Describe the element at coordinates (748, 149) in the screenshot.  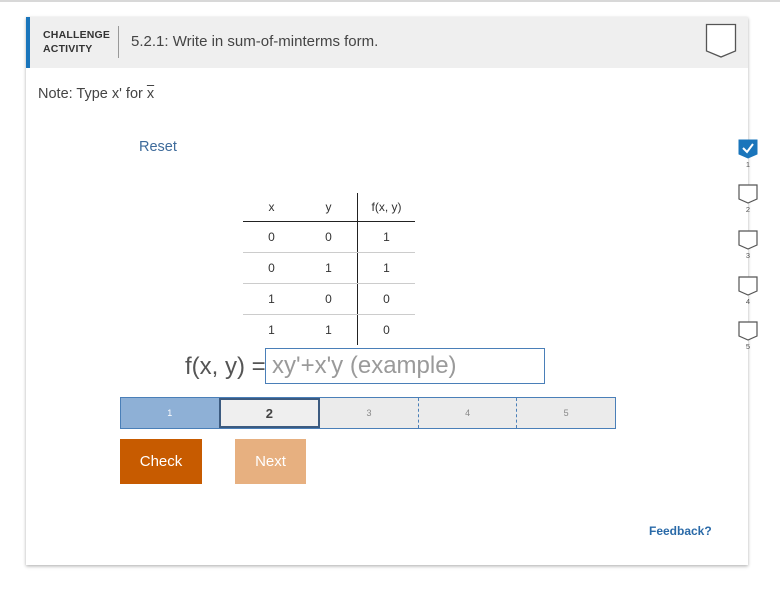
I see `check-badge-icon` at that location.